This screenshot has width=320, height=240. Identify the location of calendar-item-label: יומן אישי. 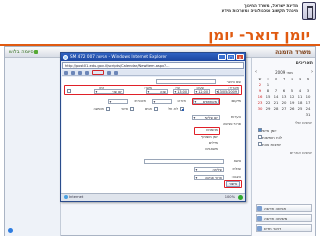
(269, 130).